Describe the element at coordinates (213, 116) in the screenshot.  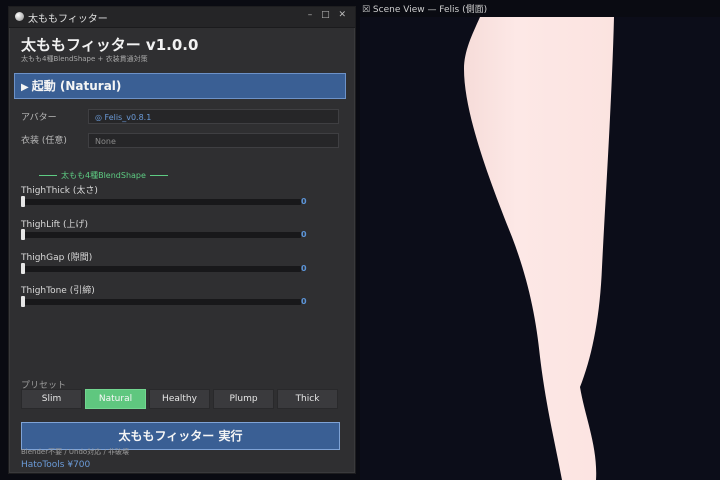
I see `avatar-field: ◎ Felis_v0.8.1` at that location.